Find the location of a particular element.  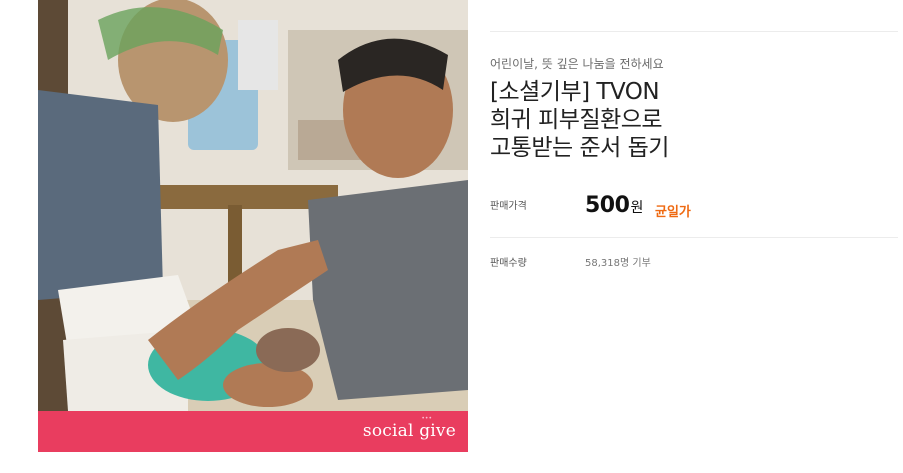

quantity-label: 판매수량 is located at coordinates (508, 263).